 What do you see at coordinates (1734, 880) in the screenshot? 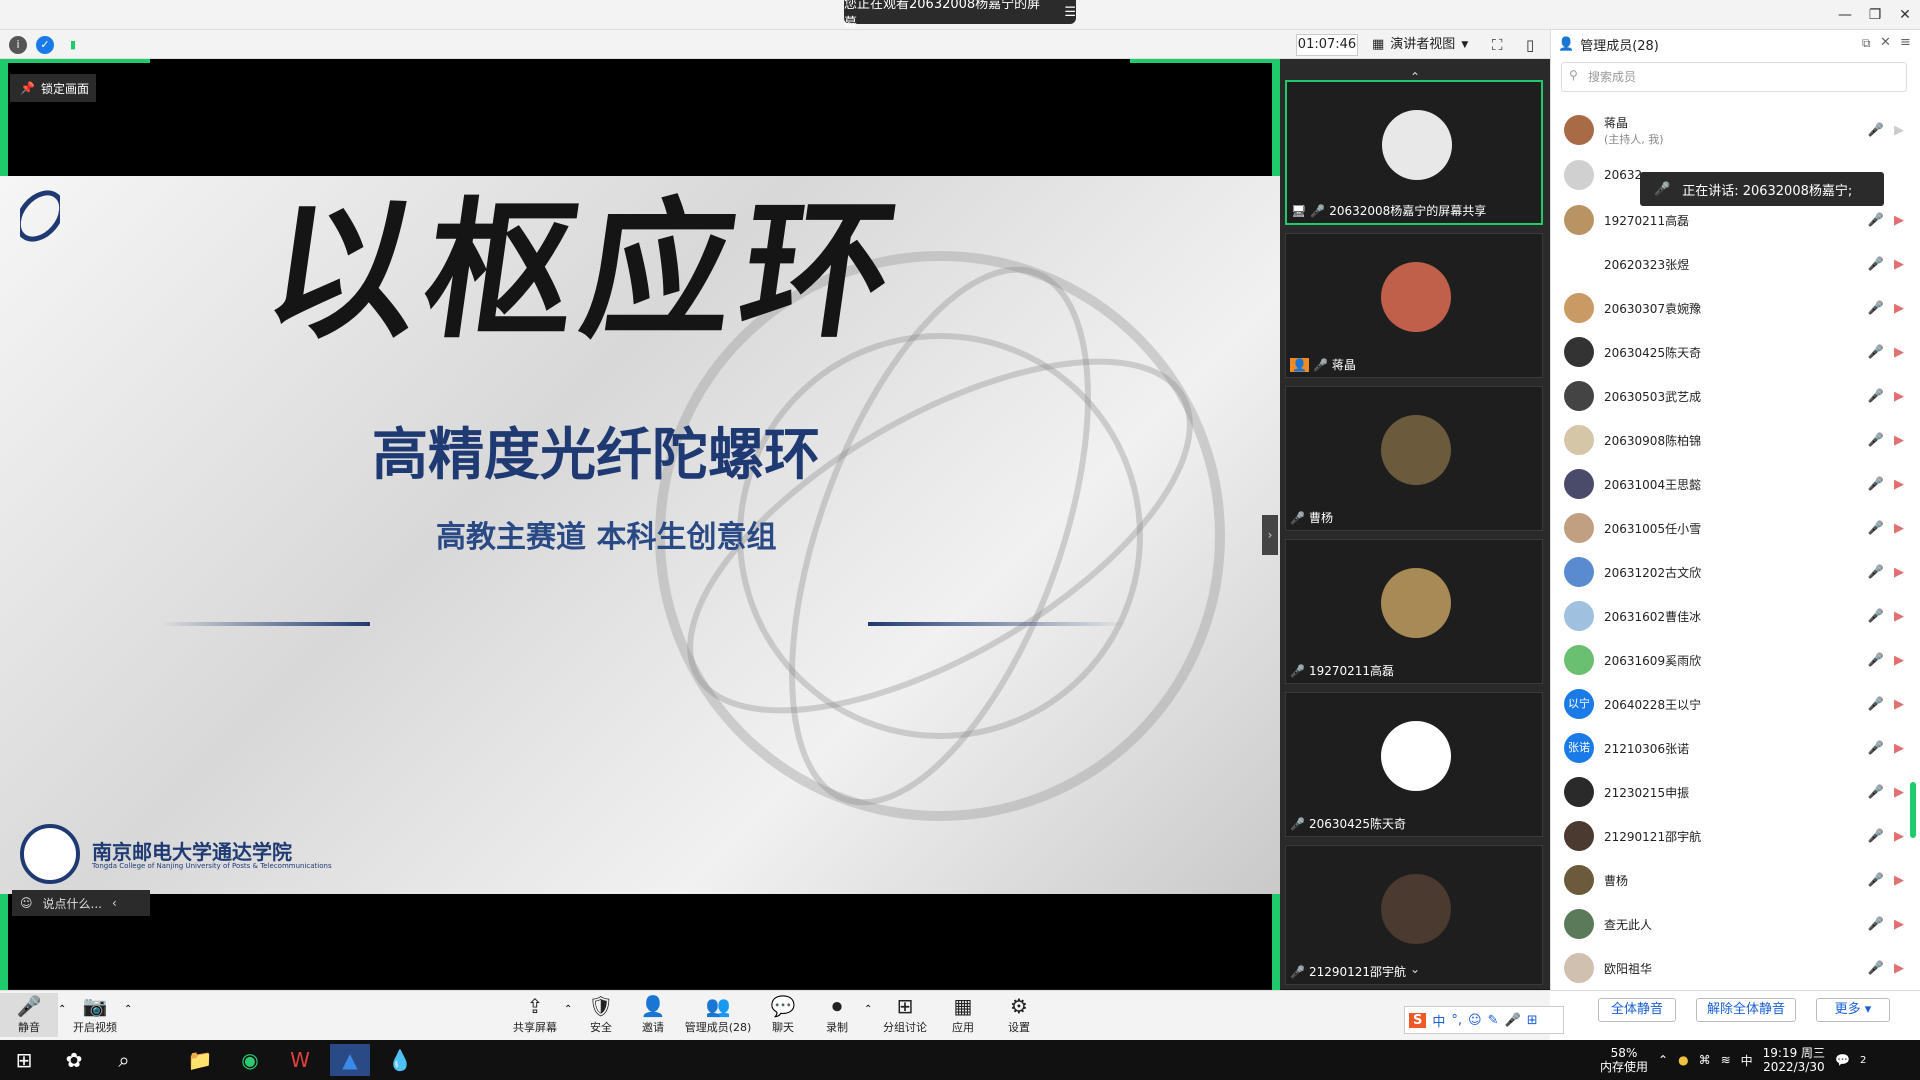
I see `member-row: 曹杨 🎤 ▶` at bounding box center [1734, 880].